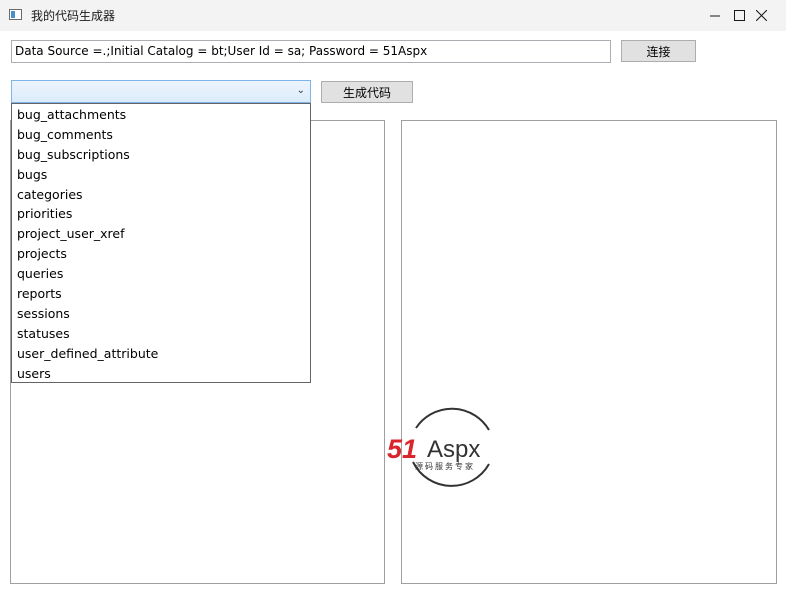 Image resolution: width=786 pixels, height=593 pixels. Describe the element at coordinates (301, 90) in the screenshot. I see `chevron-down-icon: ⌄` at that location.